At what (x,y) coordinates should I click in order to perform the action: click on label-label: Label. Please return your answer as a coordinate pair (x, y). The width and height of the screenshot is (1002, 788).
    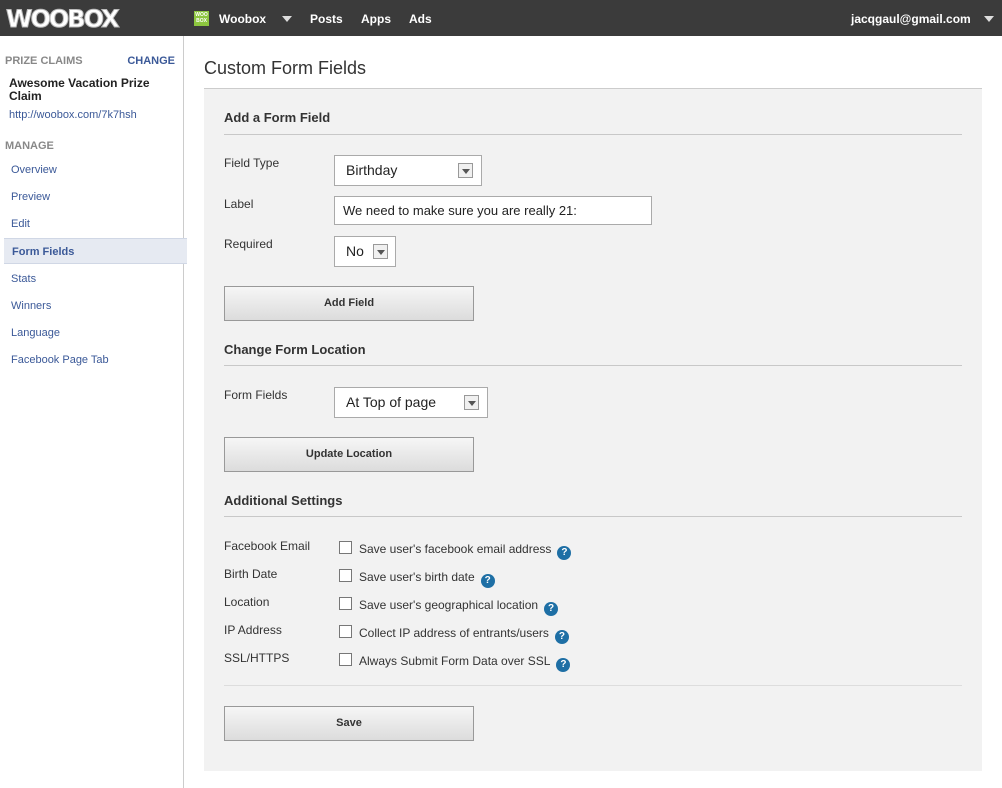
    Looking at the image, I should click on (239, 204).